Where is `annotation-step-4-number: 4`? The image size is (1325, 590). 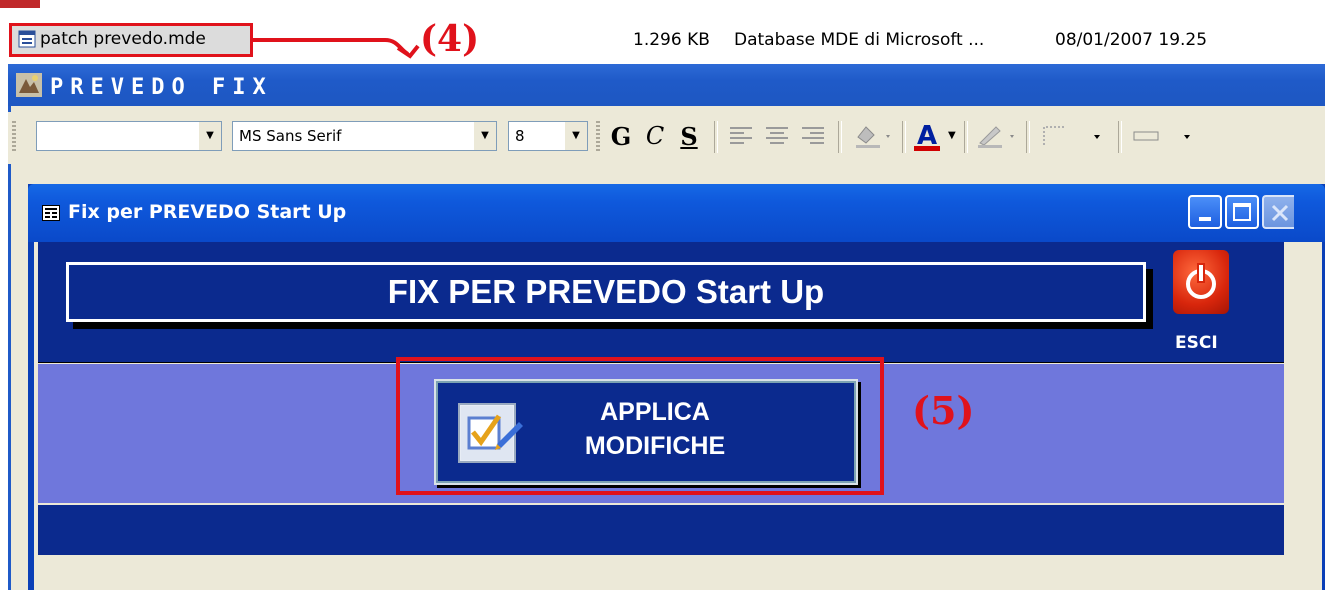
annotation-step-4-number: 4 is located at coordinates (450, 39).